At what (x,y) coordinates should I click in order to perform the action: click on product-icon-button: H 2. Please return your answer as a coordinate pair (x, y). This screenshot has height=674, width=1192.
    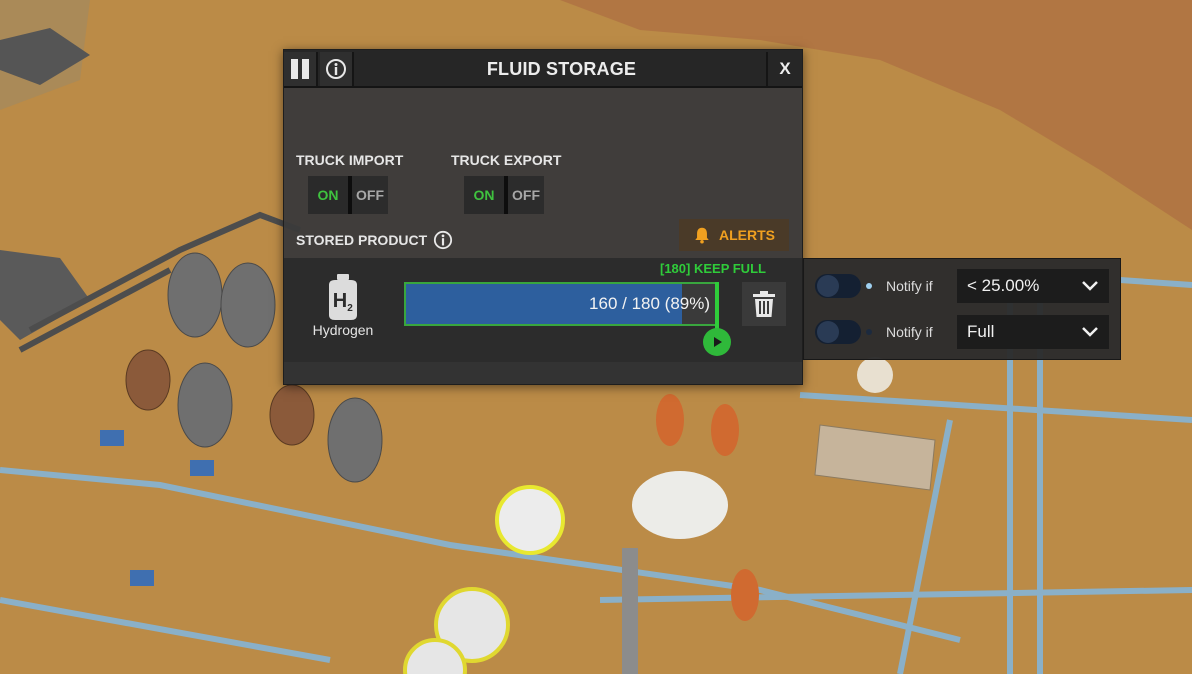
    Looking at the image, I should click on (343, 297).